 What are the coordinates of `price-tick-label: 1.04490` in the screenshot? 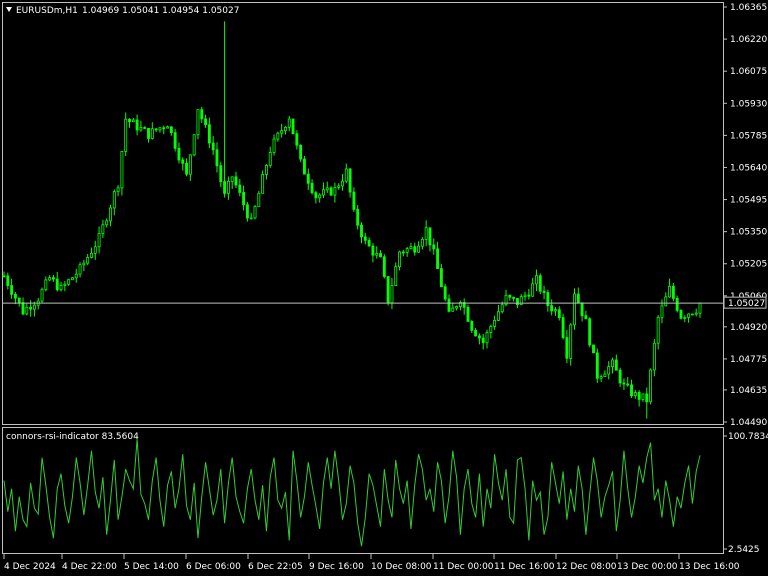 It's located at (748, 423).